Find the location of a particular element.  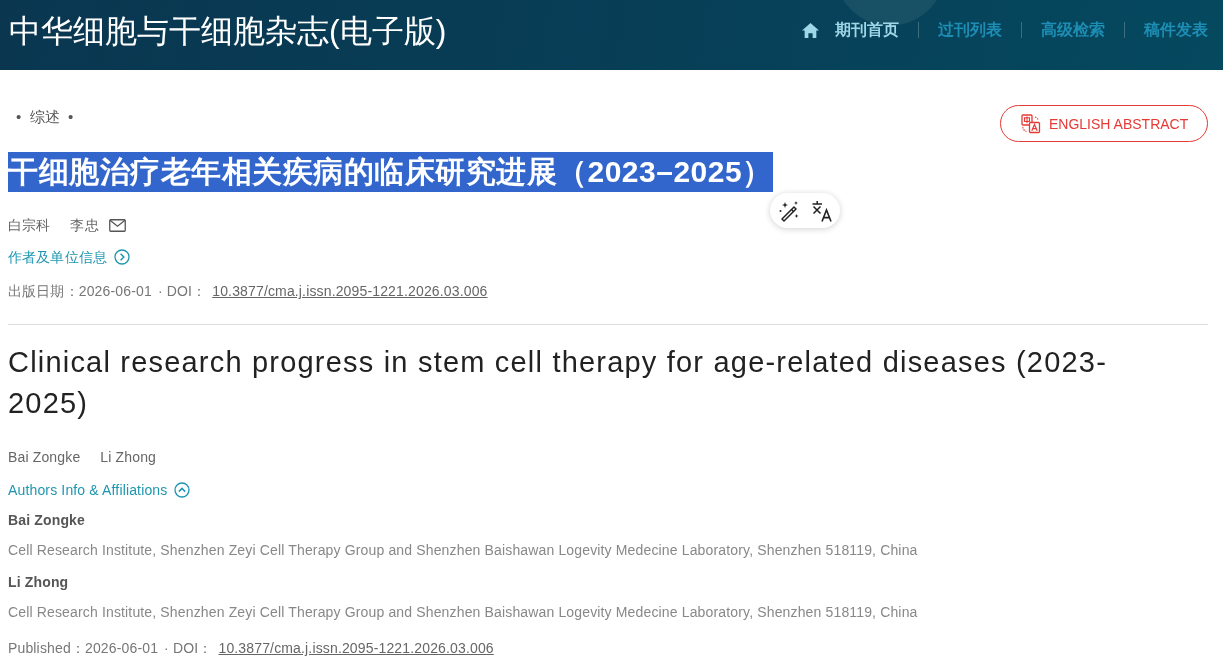

article-title: 干细胞治疗老年相关疾病的临床研究进展（2023–2025） is located at coordinates (390, 172).